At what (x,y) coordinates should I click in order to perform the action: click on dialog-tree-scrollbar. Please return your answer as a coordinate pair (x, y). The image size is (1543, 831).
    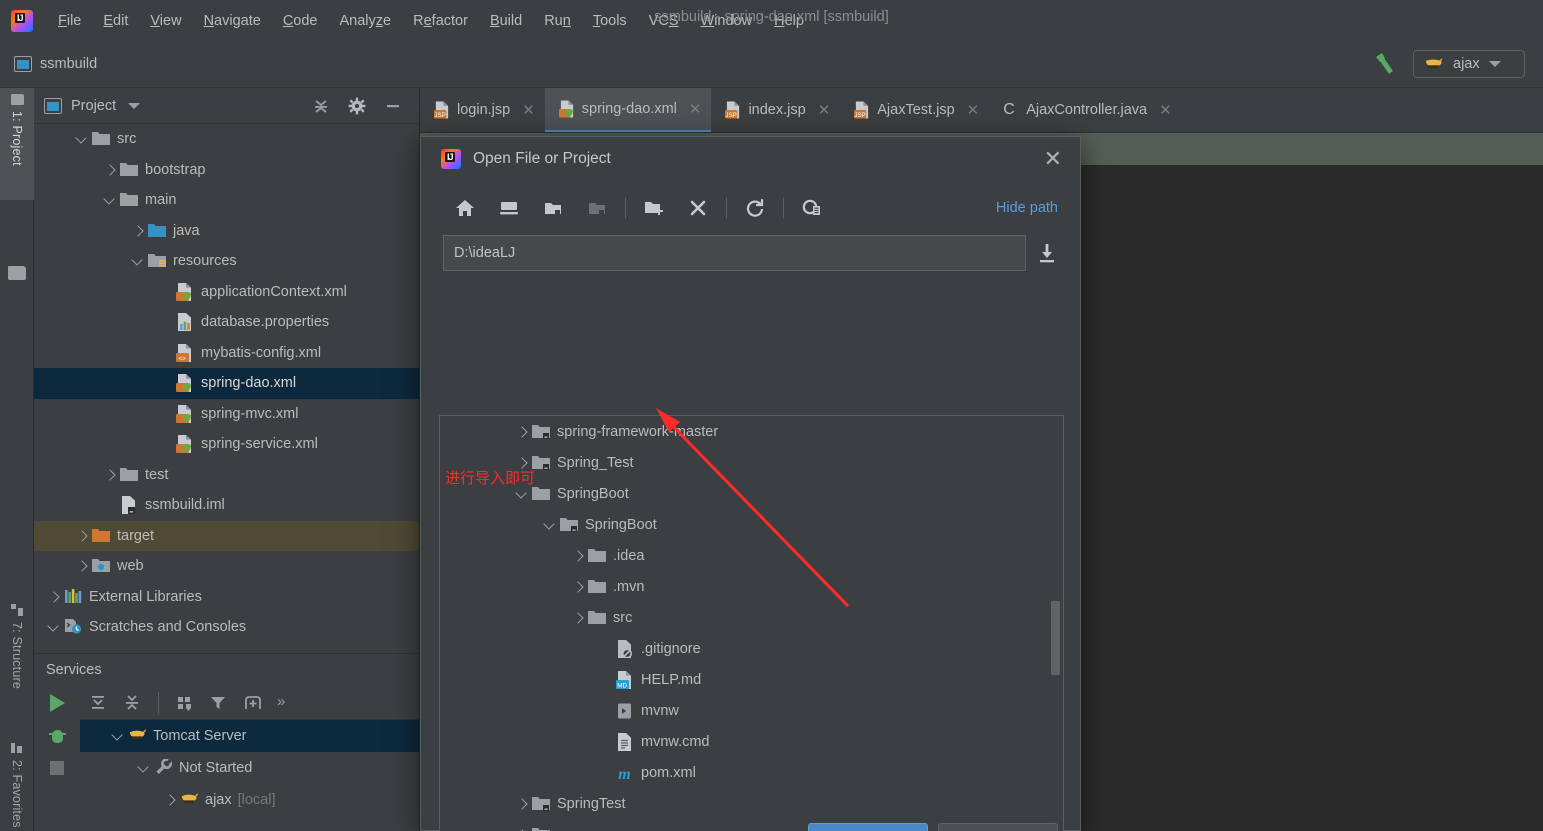
    Looking at the image, I should click on (1055, 638).